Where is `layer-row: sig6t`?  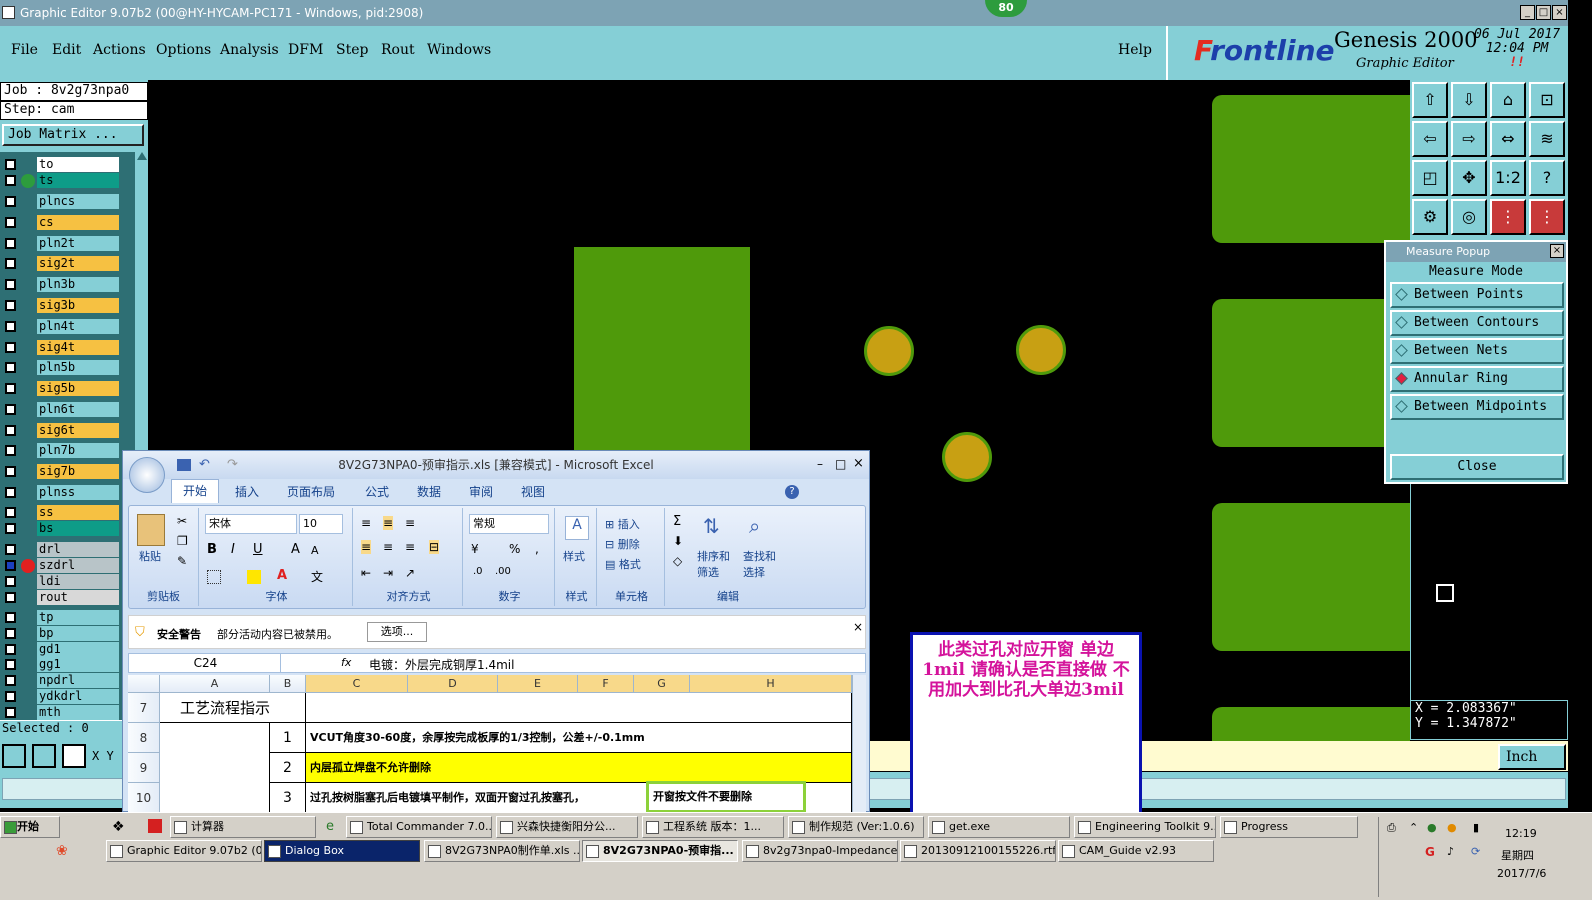
layer-row: sig6t is located at coordinates (61, 430).